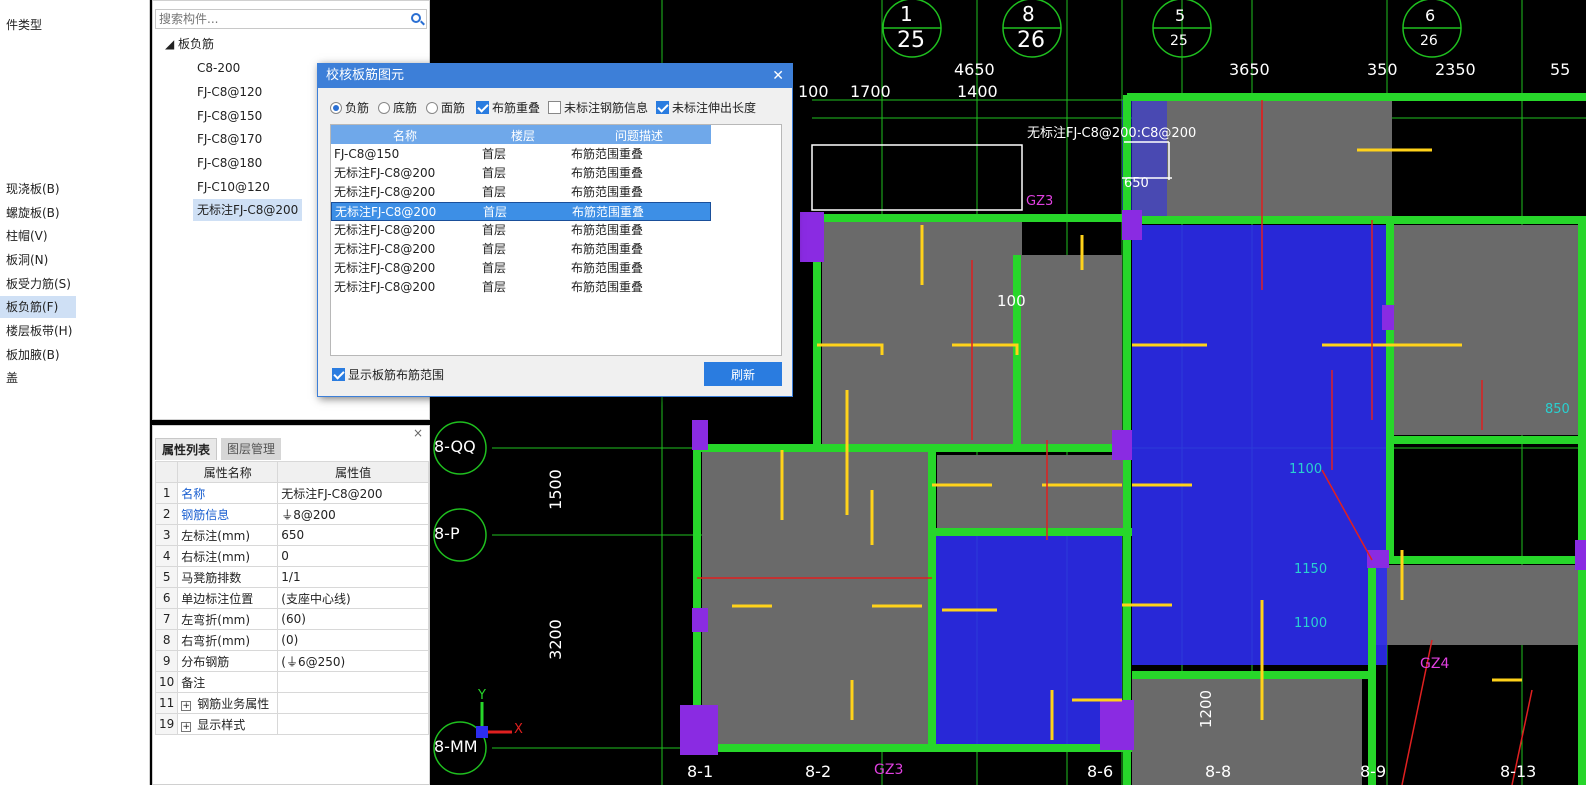  Describe the element at coordinates (1028, 14) in the screenshot. I see `axis-label: 8` at that location.